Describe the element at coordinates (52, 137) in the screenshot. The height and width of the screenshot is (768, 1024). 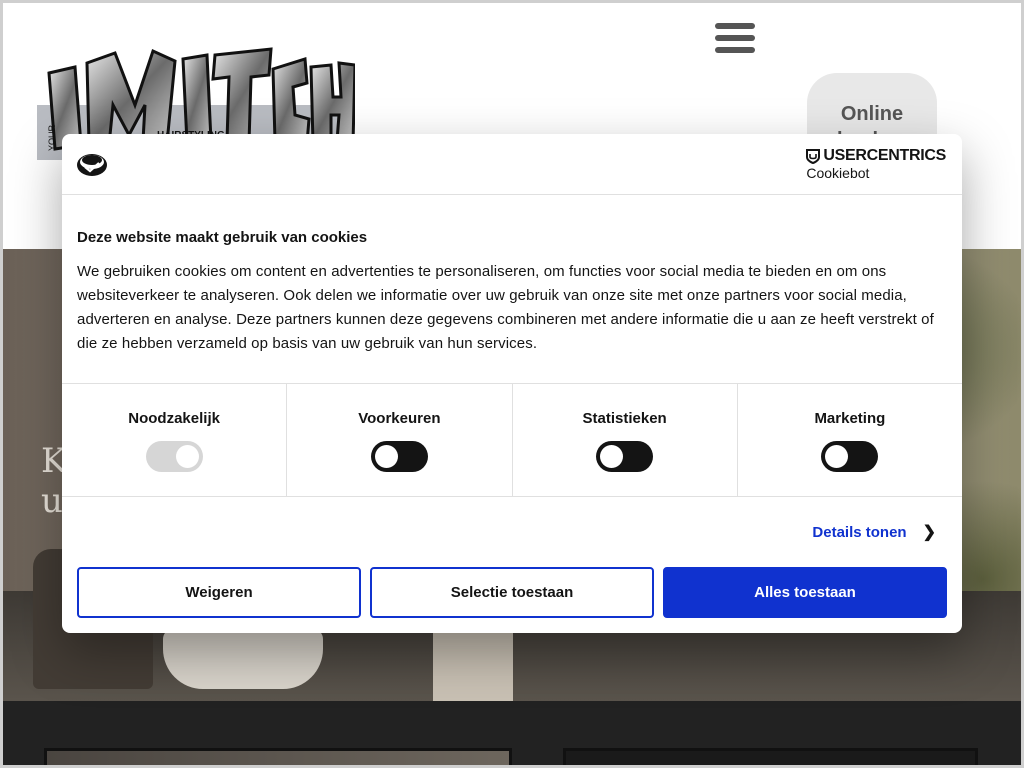
I see `logo-small-text: YOUR` at that location.